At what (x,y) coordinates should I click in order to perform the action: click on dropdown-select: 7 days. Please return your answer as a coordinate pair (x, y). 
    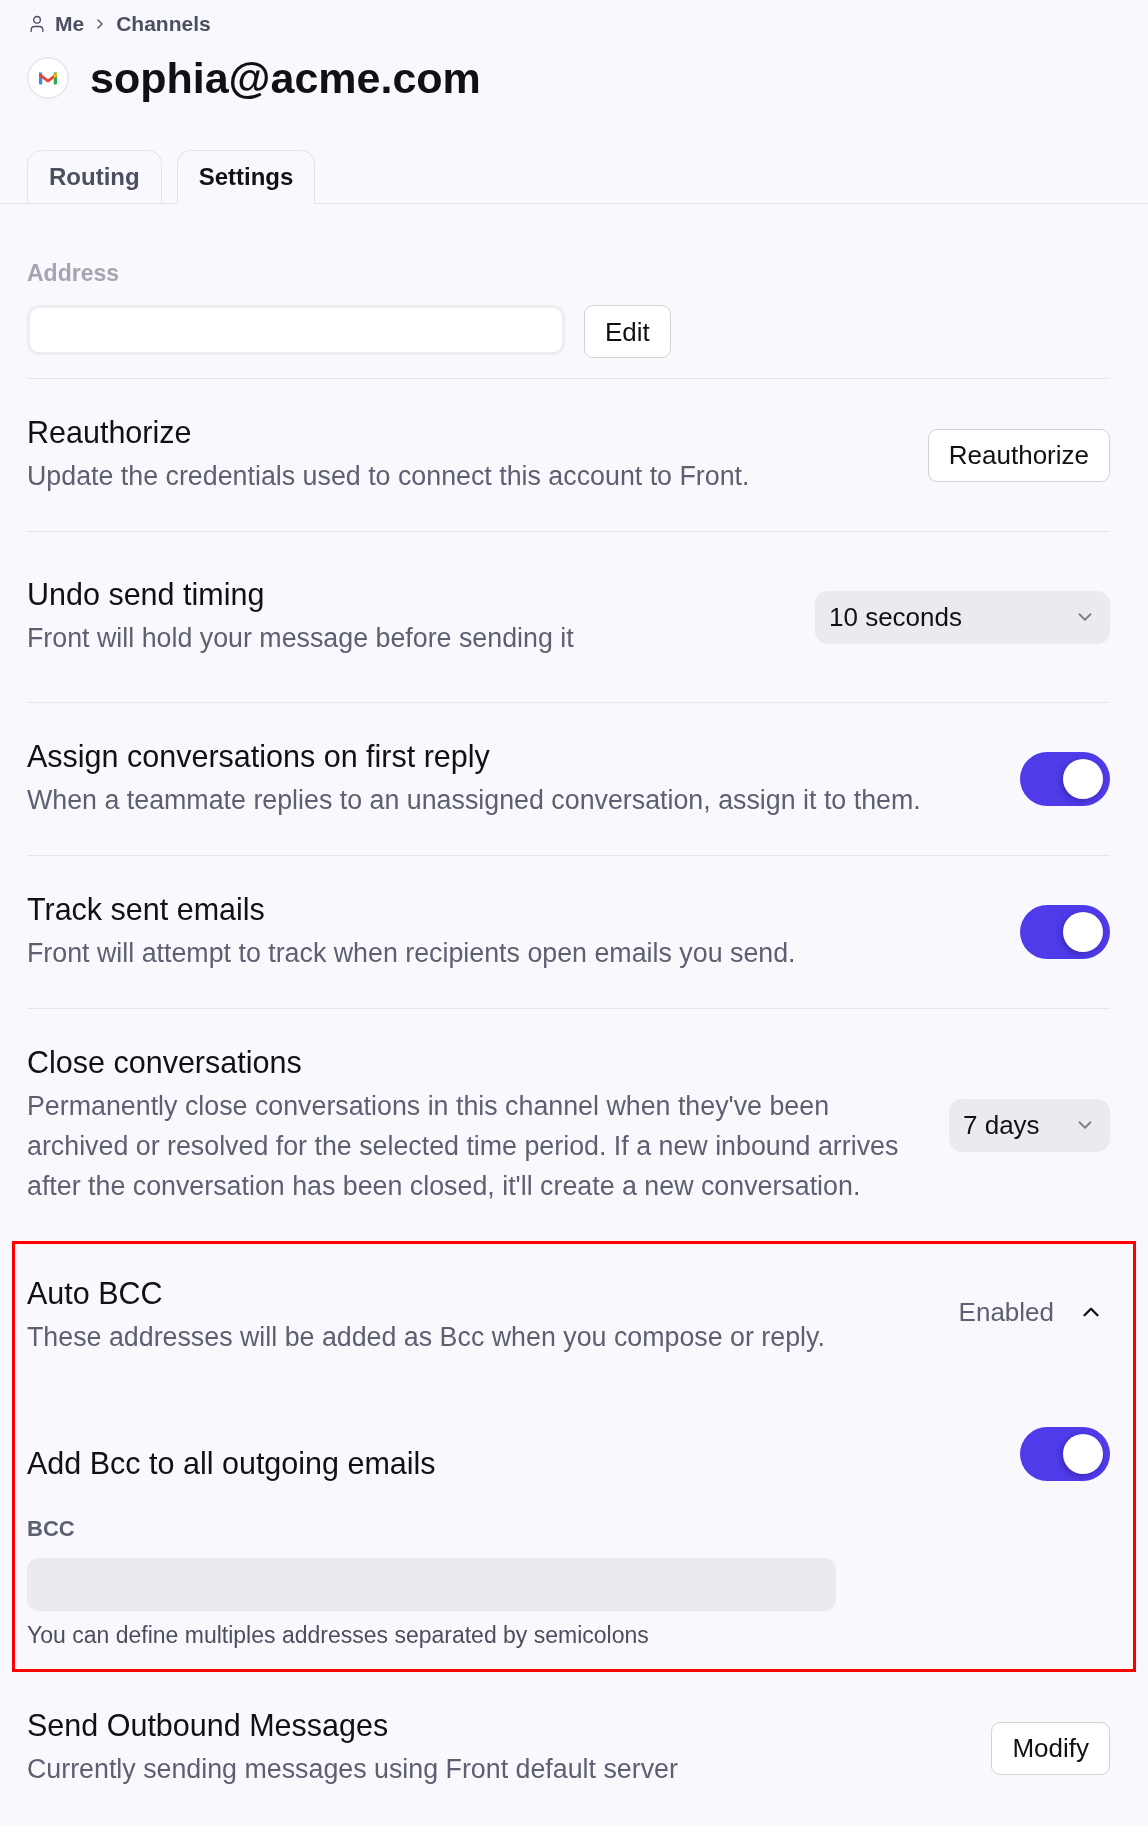
    Looking at the image, I should click on (1029, 1125).